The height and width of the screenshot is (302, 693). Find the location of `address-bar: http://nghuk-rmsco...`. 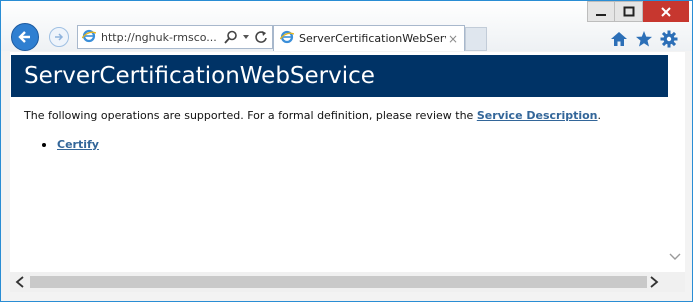

address-bar: http://nghuk-rmsco... is located at coordinates (175, 37).